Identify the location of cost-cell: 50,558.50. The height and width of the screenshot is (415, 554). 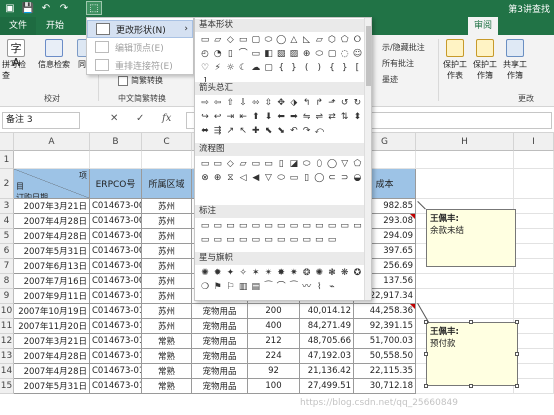
(385, 356).